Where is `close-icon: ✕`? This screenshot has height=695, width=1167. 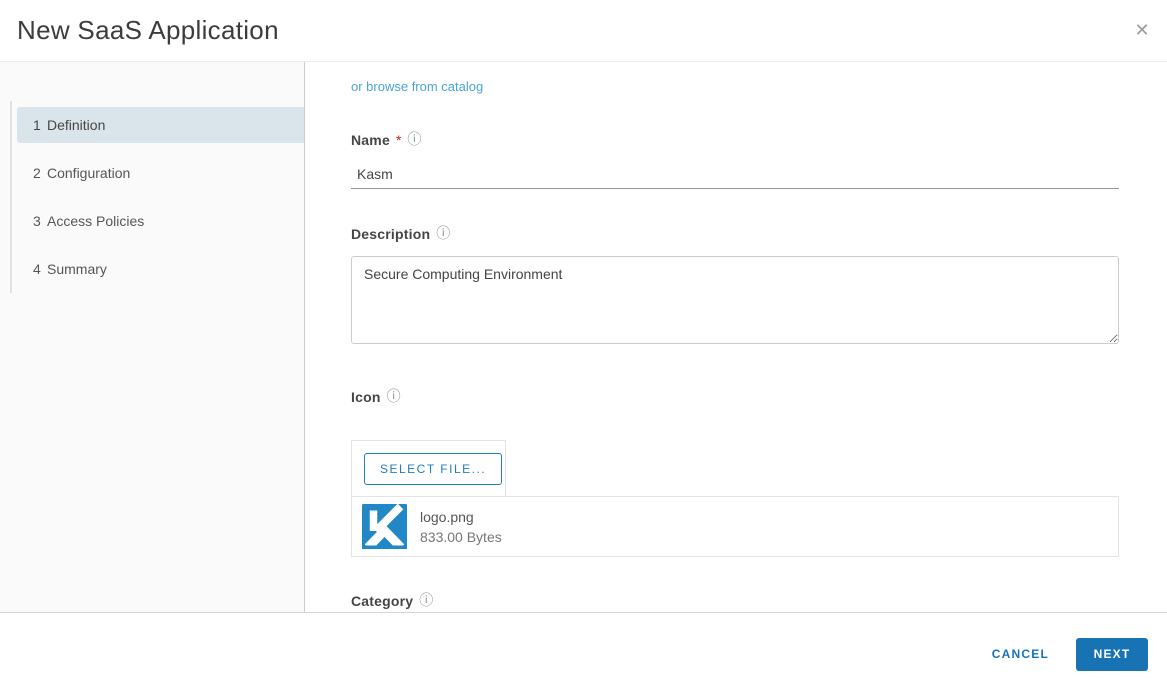 close-icon: ✕ is located at coordinates (1142, 31).